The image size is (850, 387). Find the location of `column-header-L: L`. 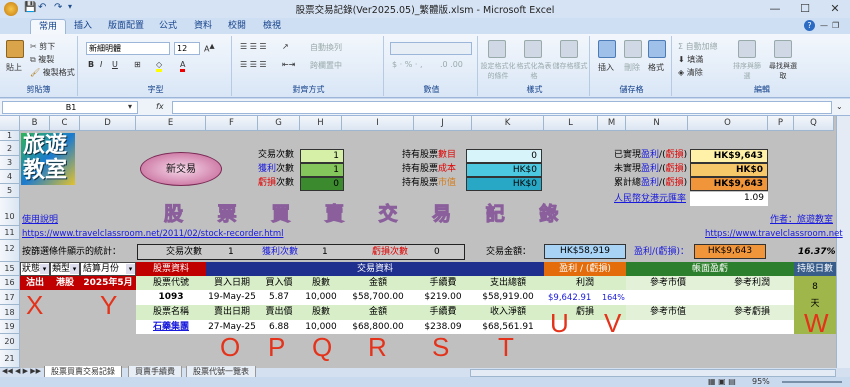

column-header-L: L is located at coordinates (571, 123).